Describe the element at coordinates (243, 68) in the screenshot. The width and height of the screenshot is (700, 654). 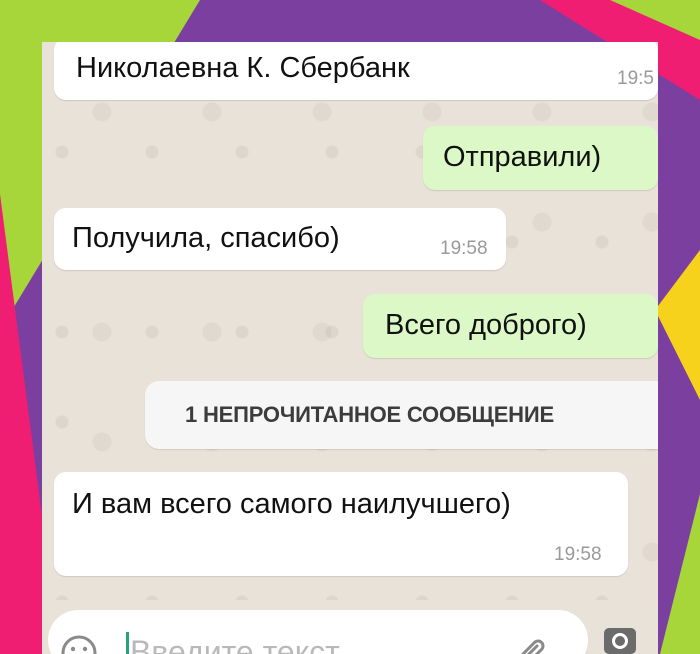
I see `message-text: Николаевна К. Сбербанк` at that location.